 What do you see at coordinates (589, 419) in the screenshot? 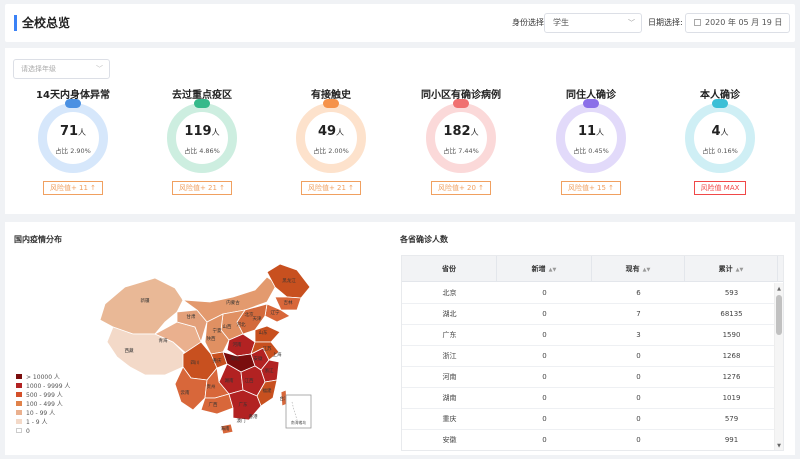
I see `table-row: 重庆 0 0 579` at bounding box center [589, 419].